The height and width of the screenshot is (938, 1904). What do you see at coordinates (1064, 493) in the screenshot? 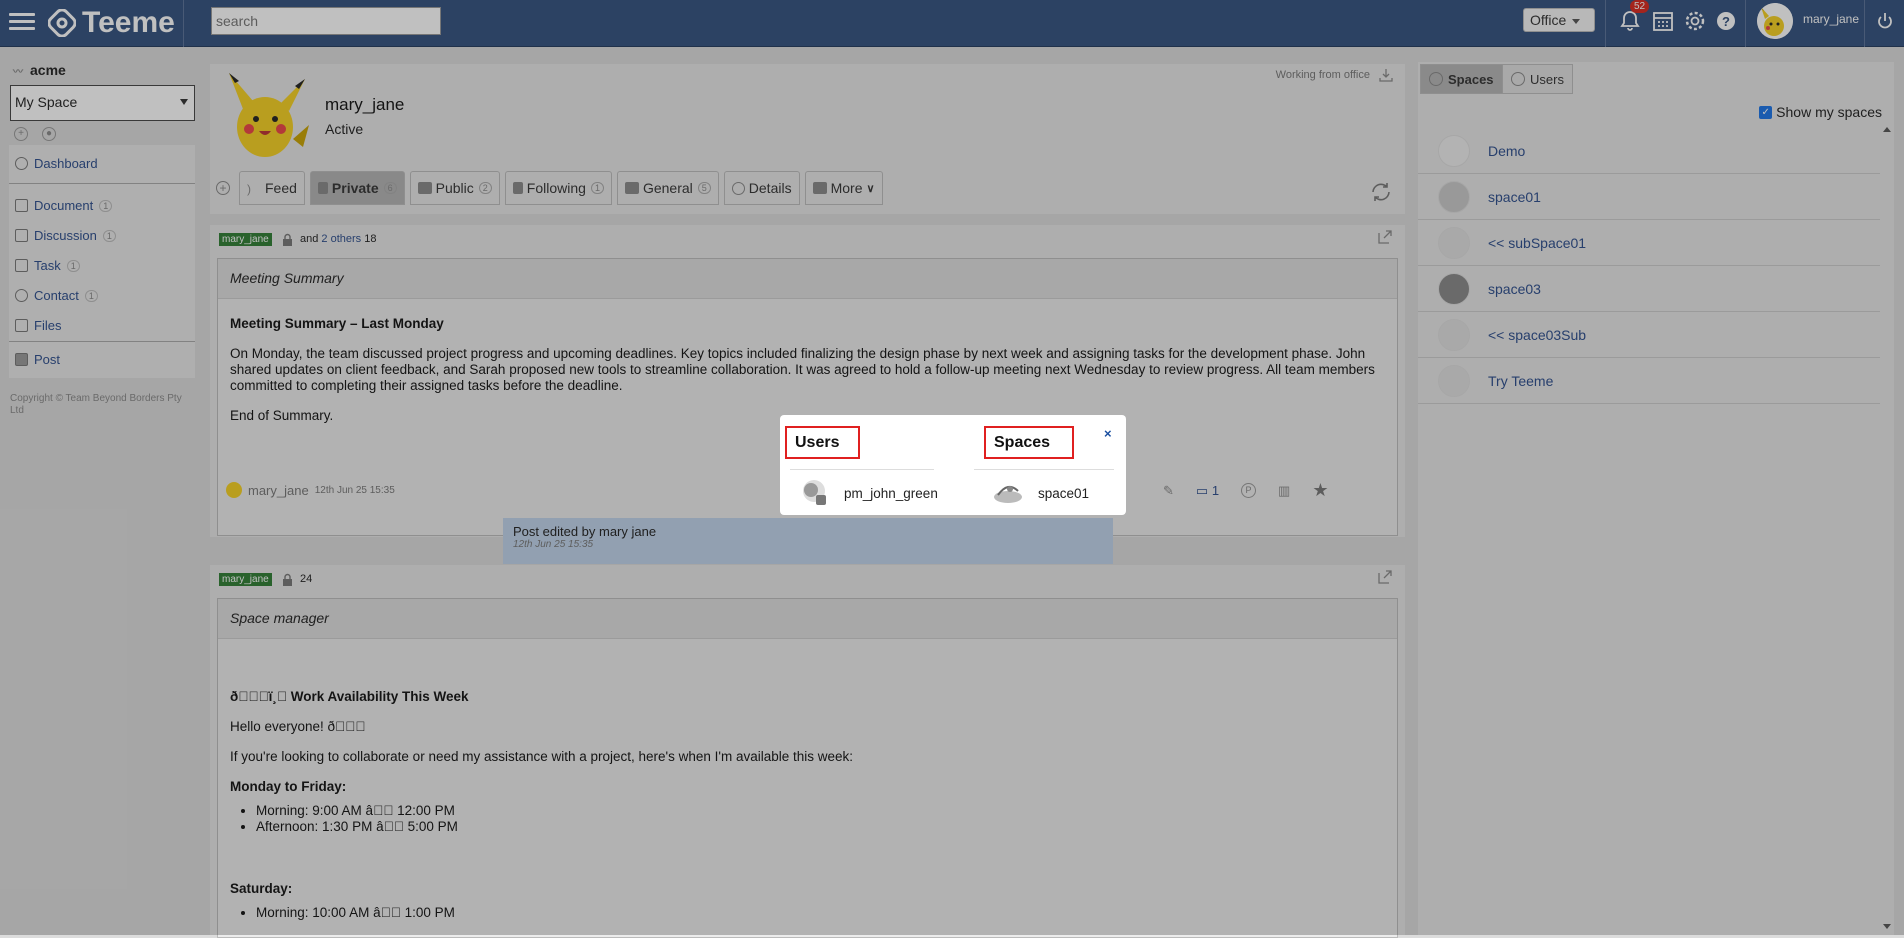
I see `space-name: space01` at bounding box center [1064, 493].